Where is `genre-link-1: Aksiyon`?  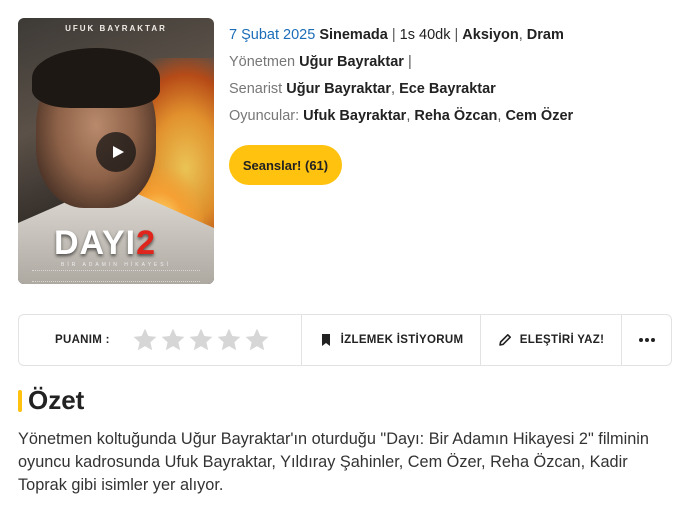 genre-link-1: Aksiyon is located at coordinates (490, 35).